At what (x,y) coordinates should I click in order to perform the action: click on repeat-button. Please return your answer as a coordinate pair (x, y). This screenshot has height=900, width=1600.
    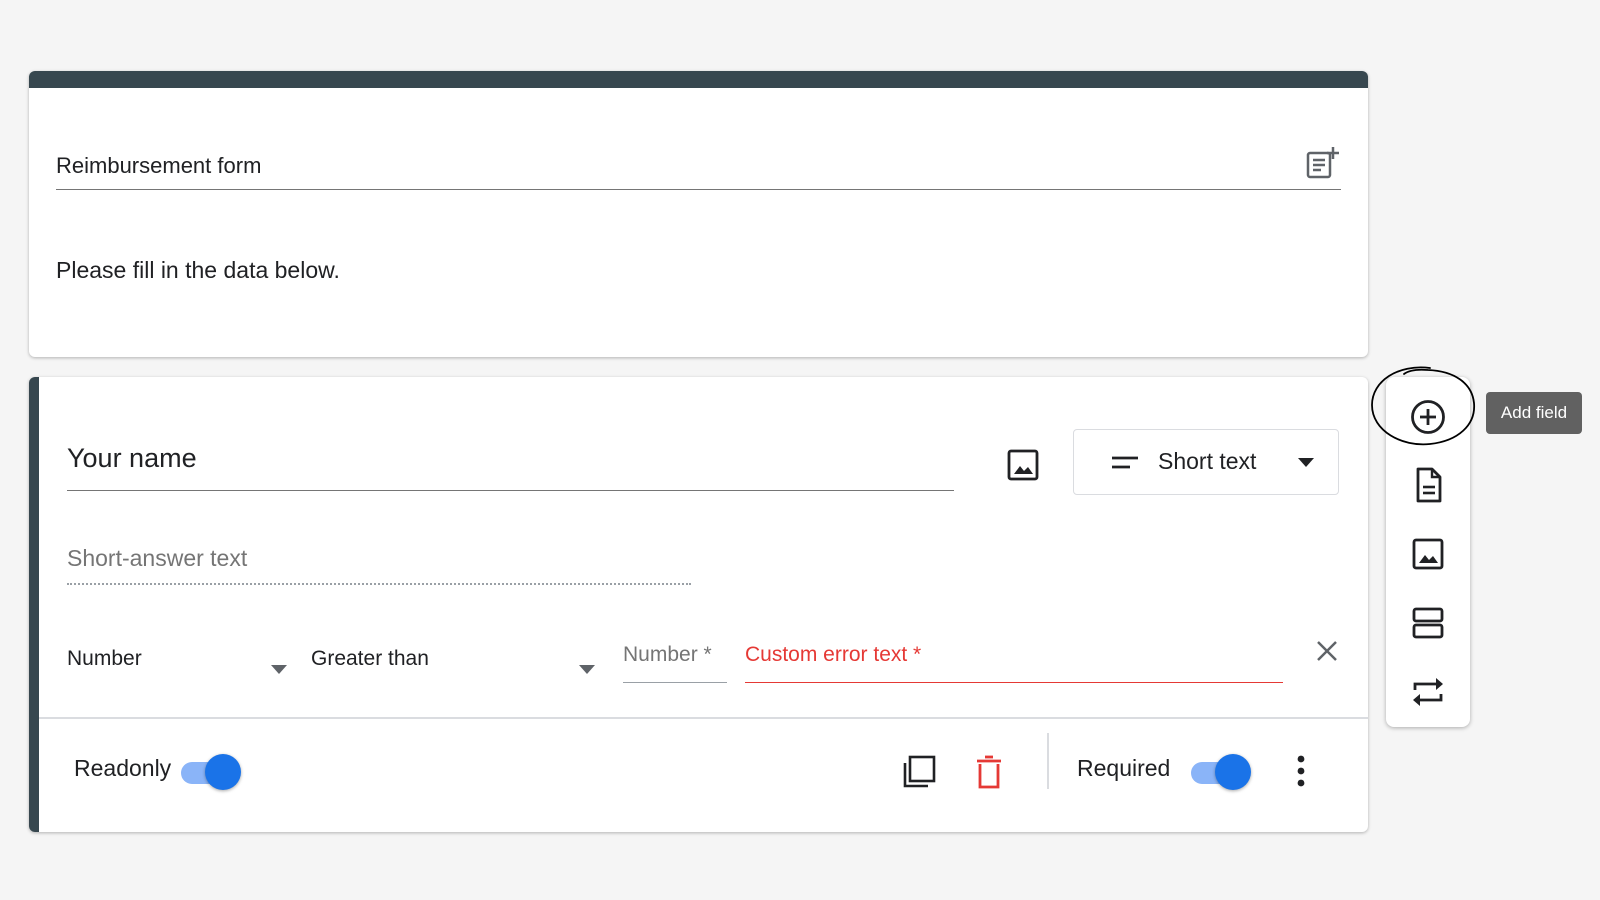
    Looking at the image, I should click on (1428, 692).